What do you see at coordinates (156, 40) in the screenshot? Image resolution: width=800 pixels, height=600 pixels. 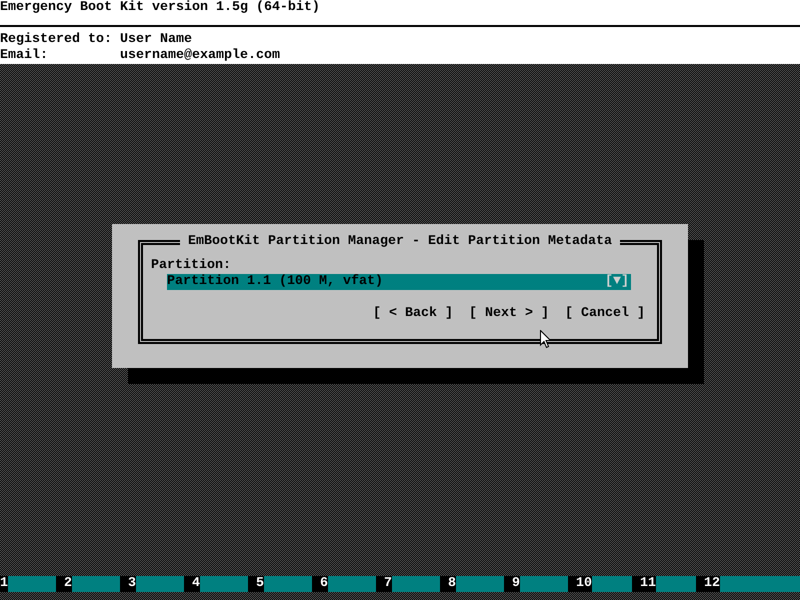 I see `field-value: User Name` at bounding box center [156, 40].